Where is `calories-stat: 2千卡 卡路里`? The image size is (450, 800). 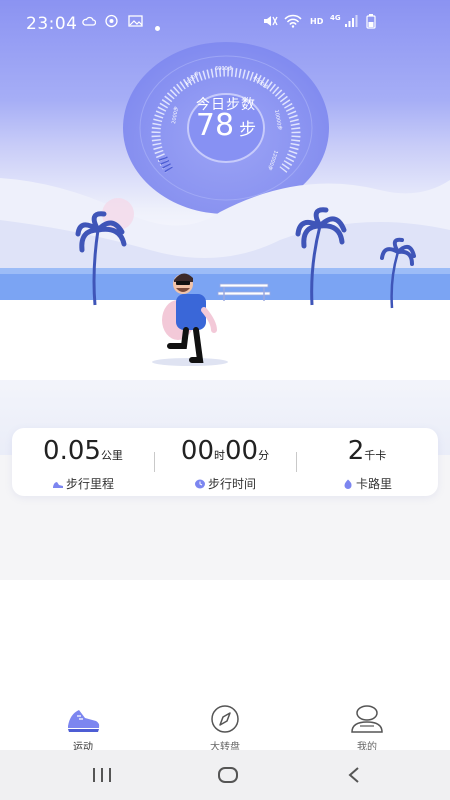 calories-stat: 2千卡 卡路里 is located at coordinates (367, 462).